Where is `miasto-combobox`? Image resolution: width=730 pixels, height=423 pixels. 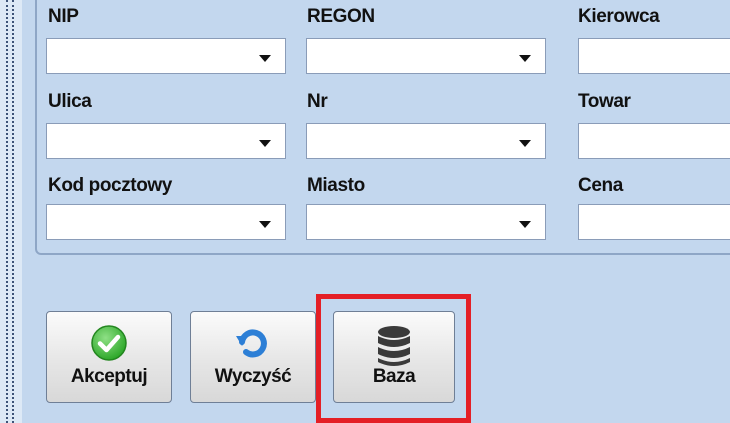 miasto-combobox is located at coordinates (426, 222).